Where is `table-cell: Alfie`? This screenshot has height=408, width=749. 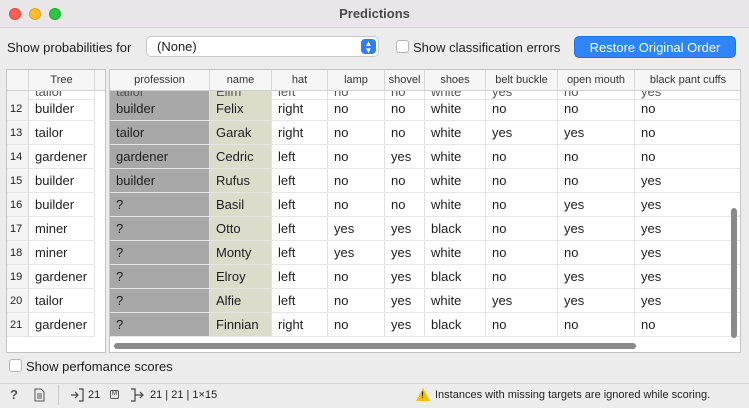 table-cell: Alfie is located at coordinates (241, 301).